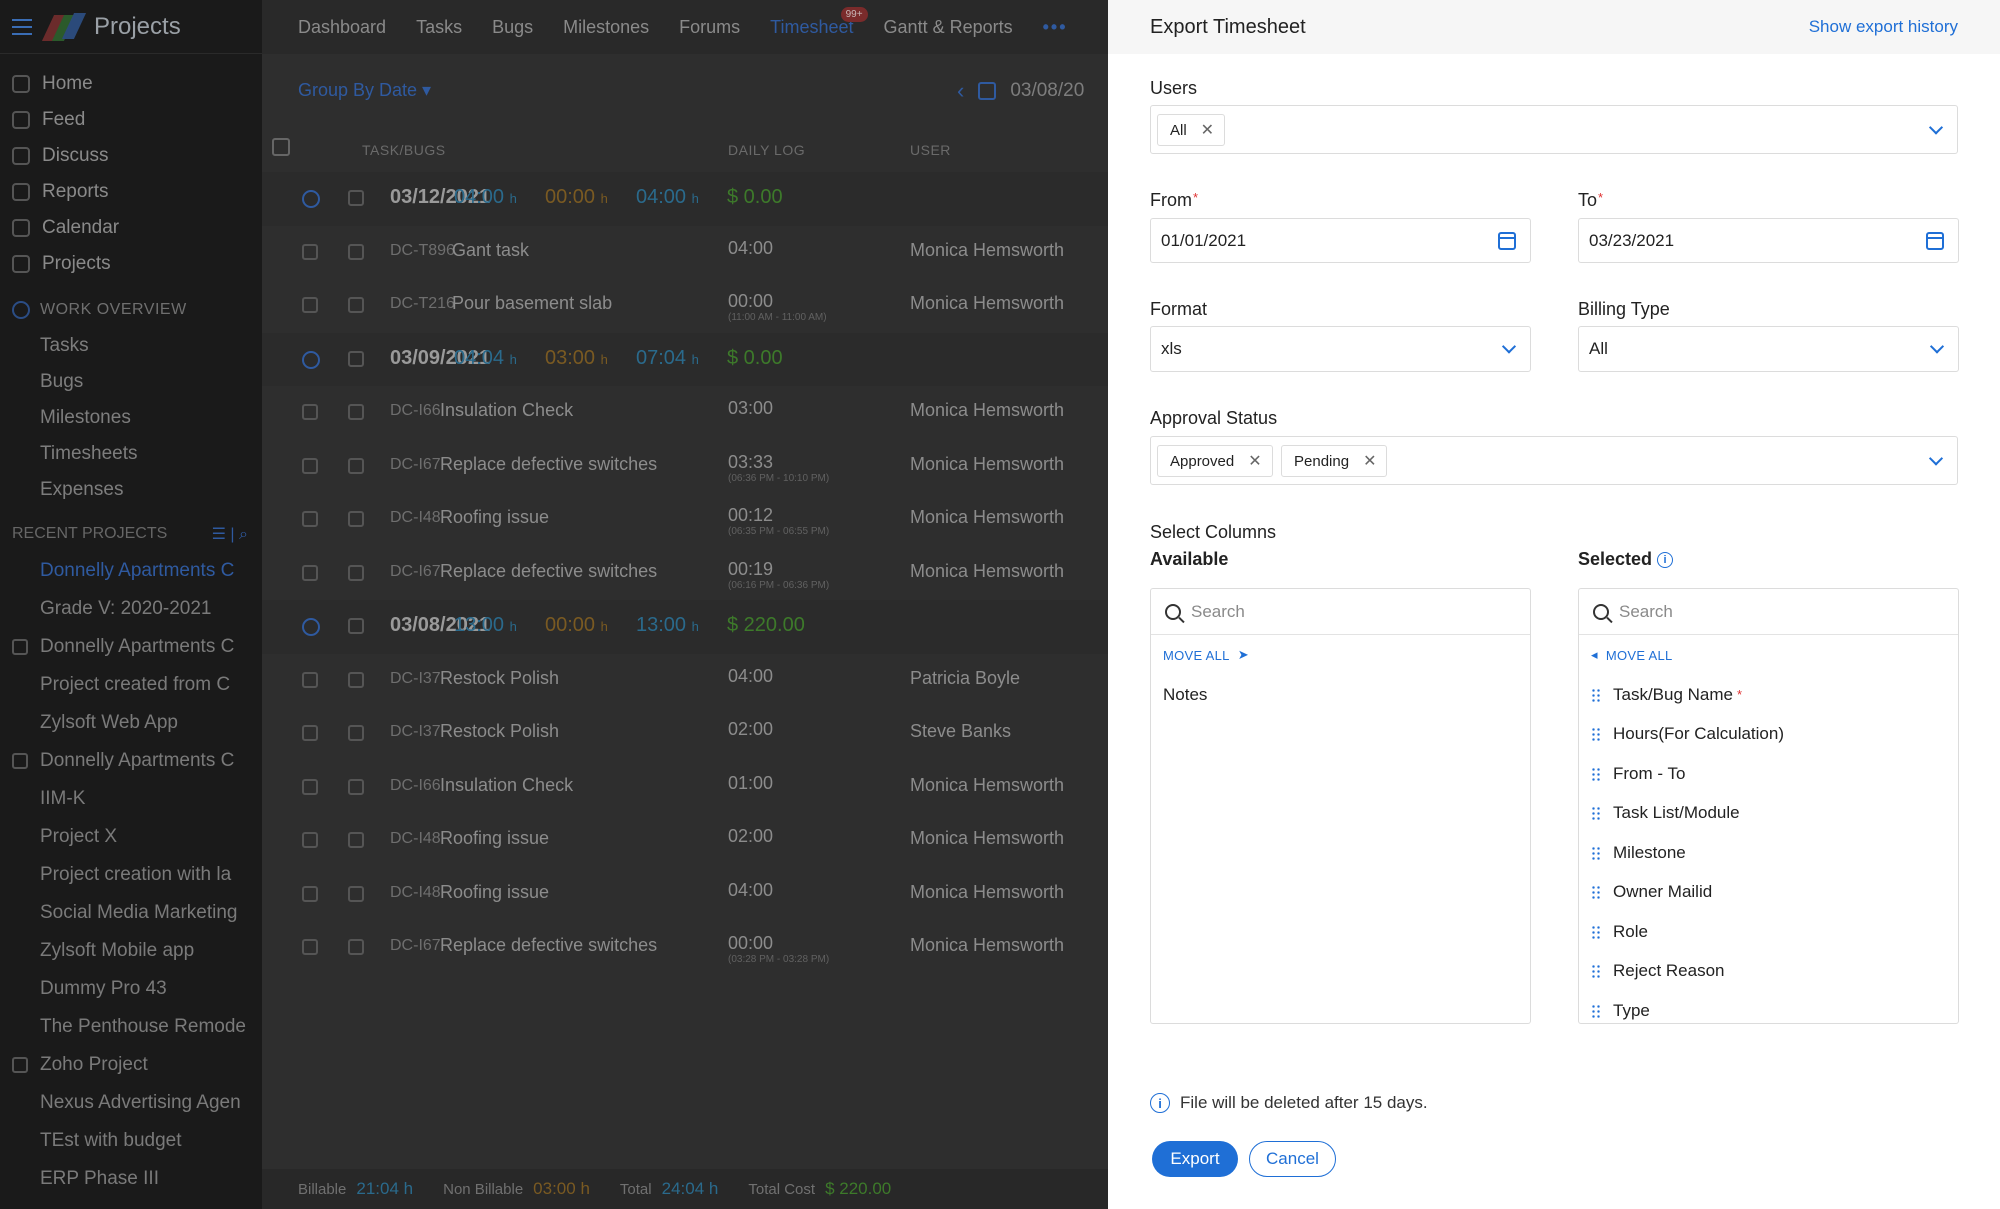 Image resolution: width=2000 pixels, height=1209 pixels. I want to click on table-row: DC-I48 Roofing issue 02:00 Monica Hemsworth, so click(685, 841).